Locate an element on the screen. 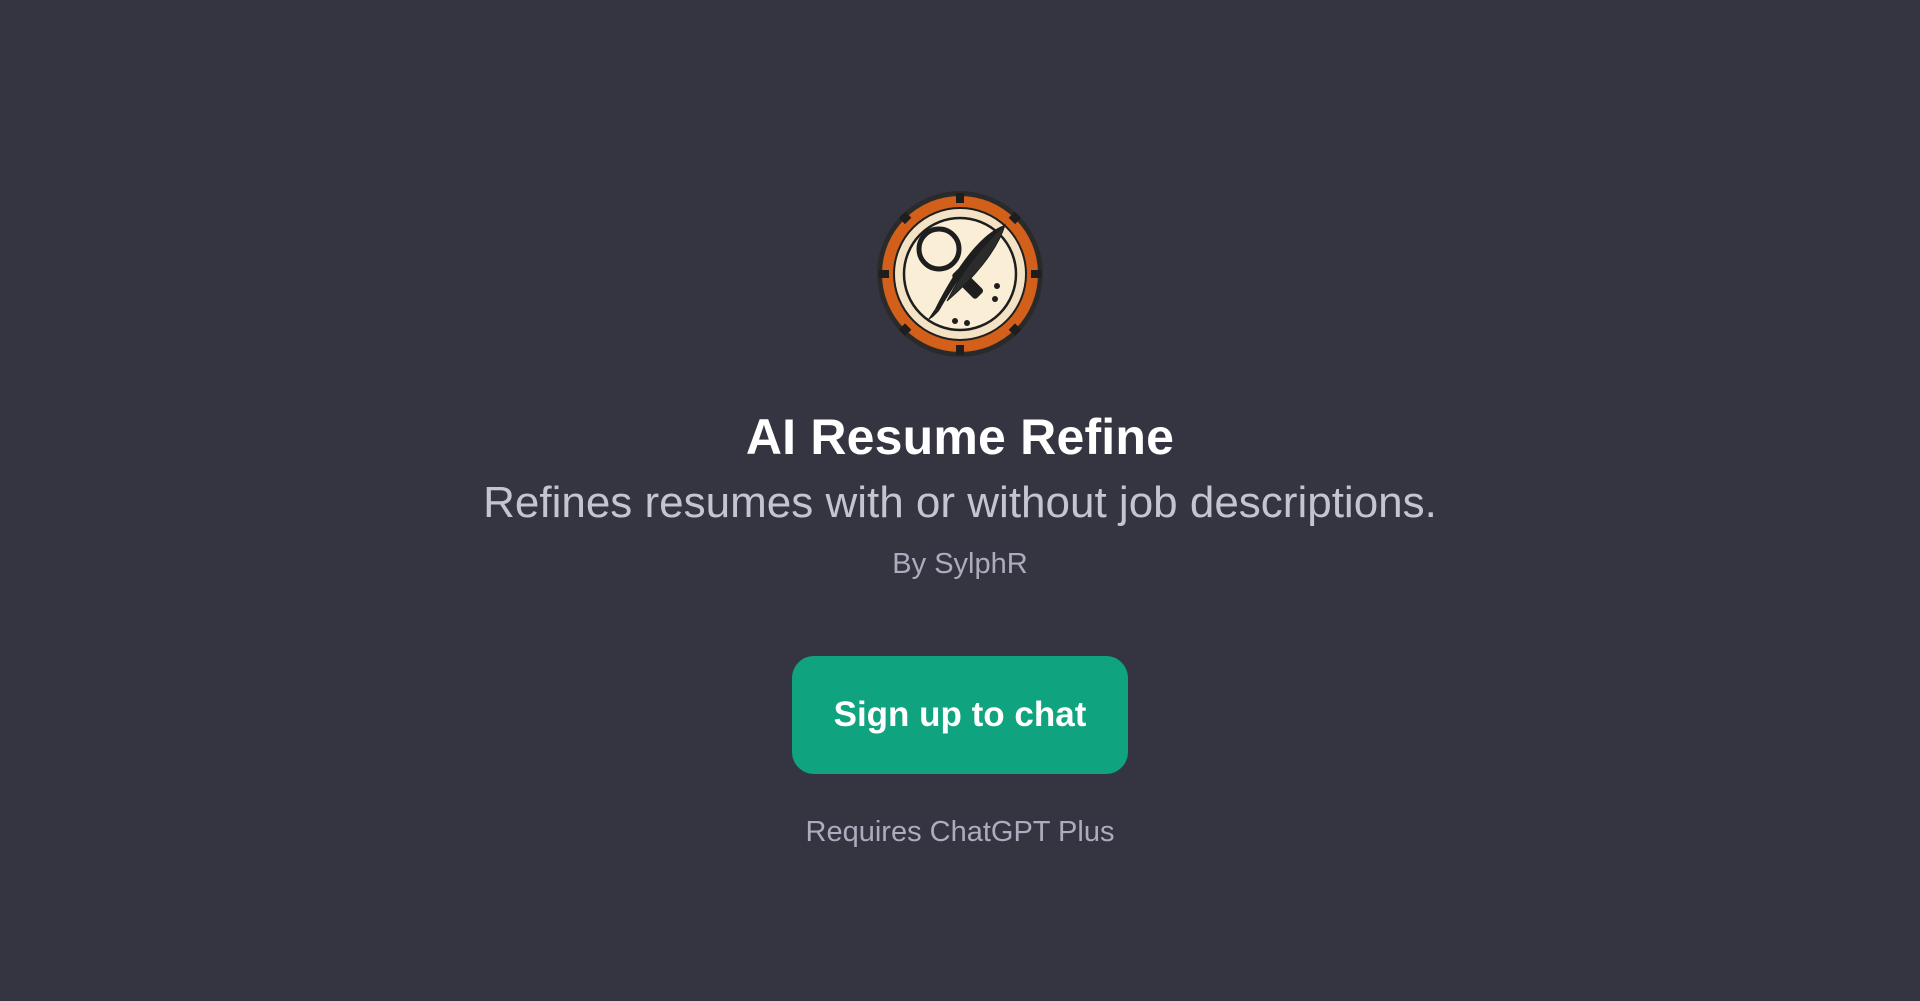 This screenshot has height=1001, width=1920. gpt-avatar is located at coordinates (960, 274).